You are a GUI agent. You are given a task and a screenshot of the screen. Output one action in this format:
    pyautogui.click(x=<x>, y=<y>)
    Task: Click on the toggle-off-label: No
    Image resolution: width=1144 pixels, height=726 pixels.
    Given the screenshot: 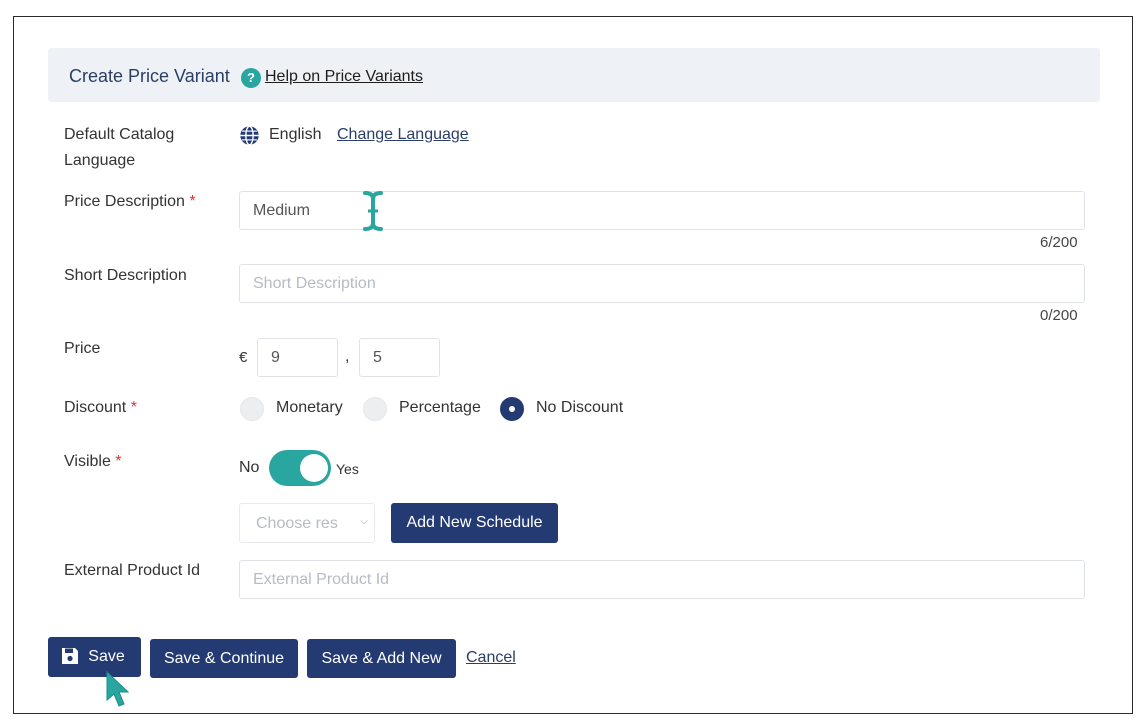 What is the action you would take?
    pyautogui.click(x=249, y=467)
    